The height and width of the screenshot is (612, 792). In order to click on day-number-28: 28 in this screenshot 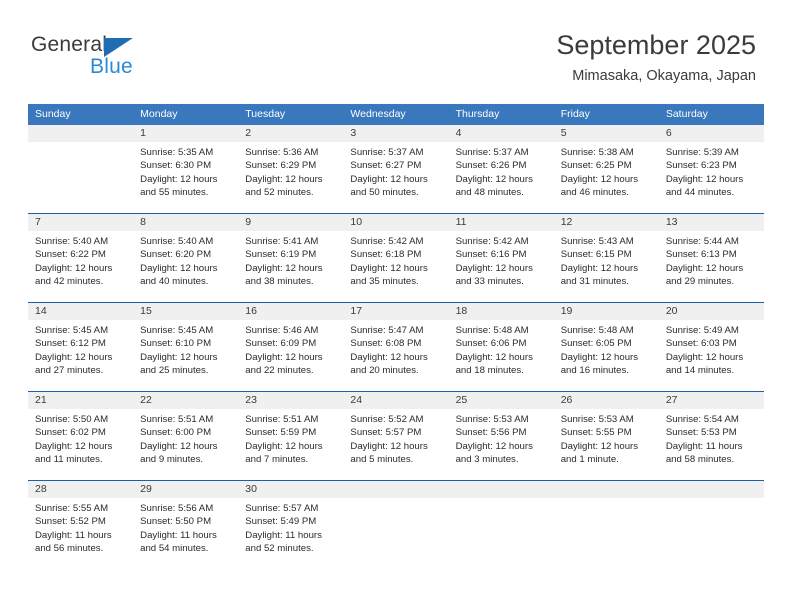, I will do `click(80, 489)`.